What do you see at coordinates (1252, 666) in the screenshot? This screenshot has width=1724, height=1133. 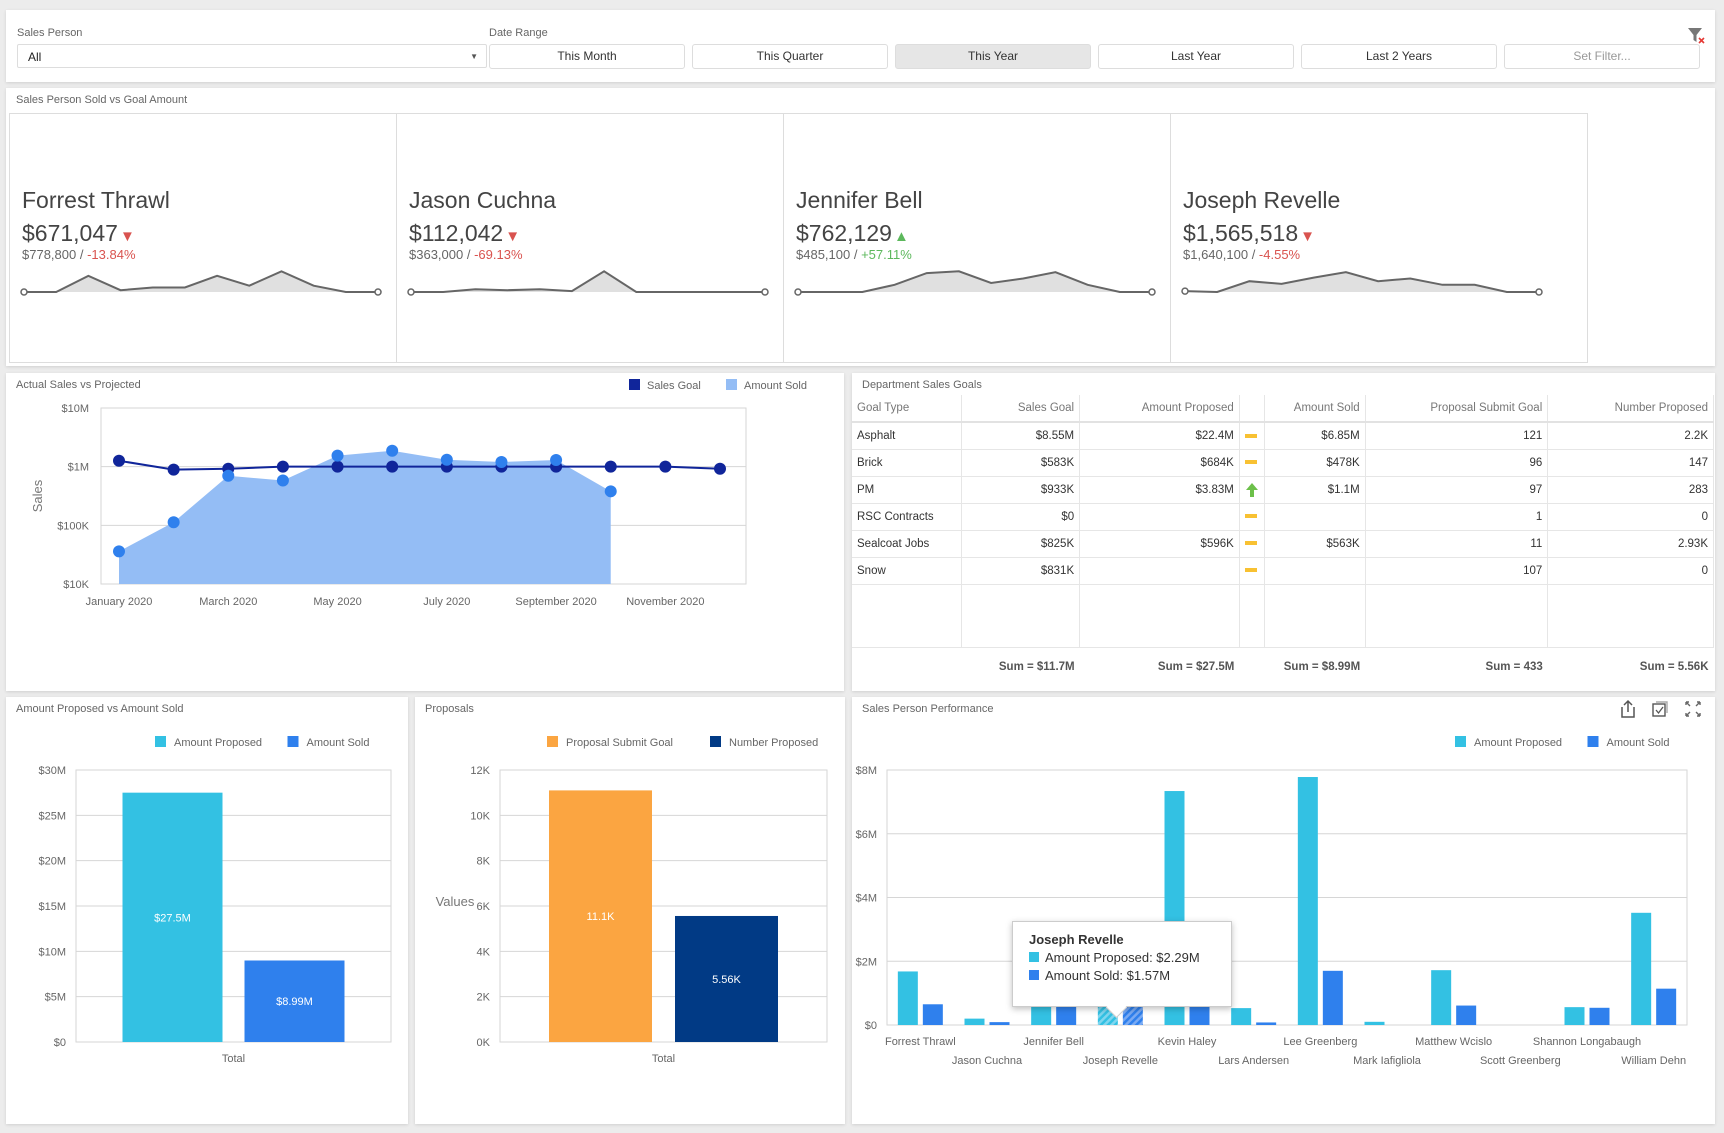 I see `total-indicator` at bounding box center [1252, 666].